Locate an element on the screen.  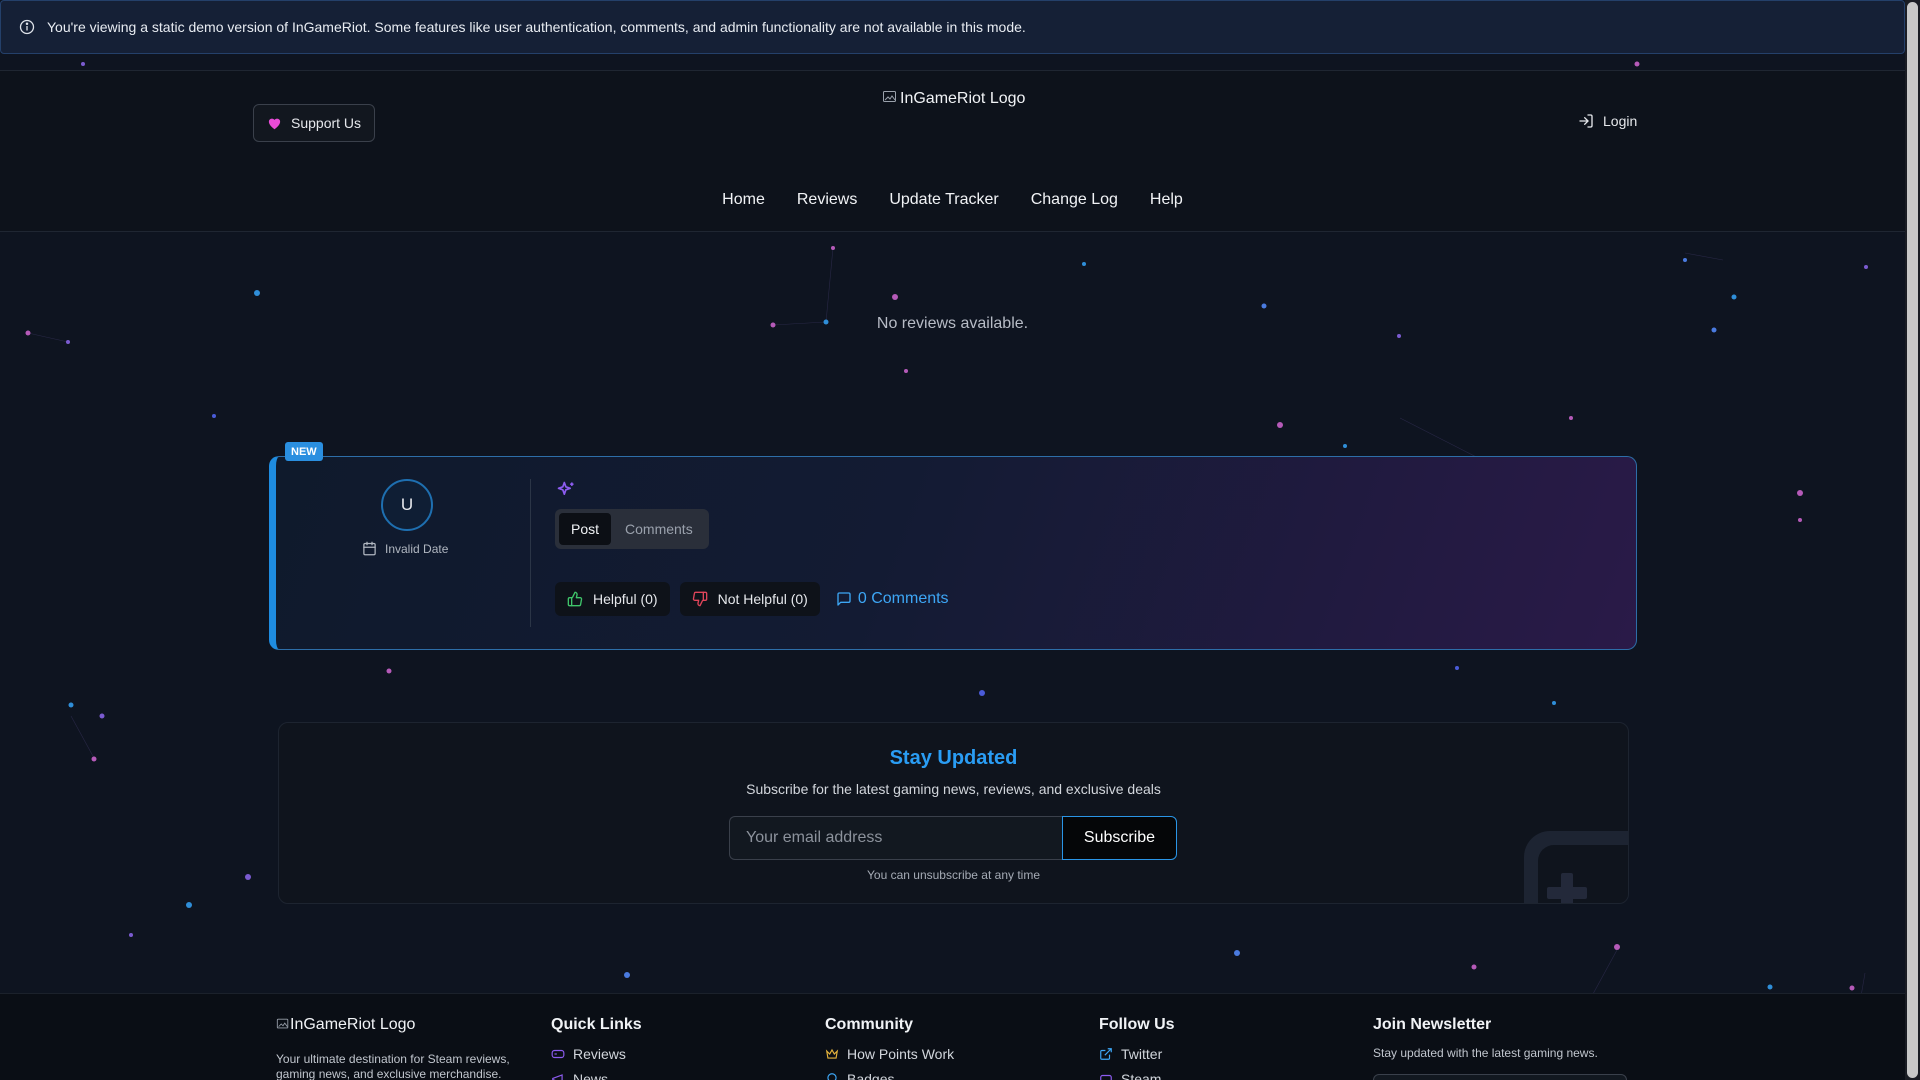
nav-reviews: Reviews is located at coordinates (827, 200).